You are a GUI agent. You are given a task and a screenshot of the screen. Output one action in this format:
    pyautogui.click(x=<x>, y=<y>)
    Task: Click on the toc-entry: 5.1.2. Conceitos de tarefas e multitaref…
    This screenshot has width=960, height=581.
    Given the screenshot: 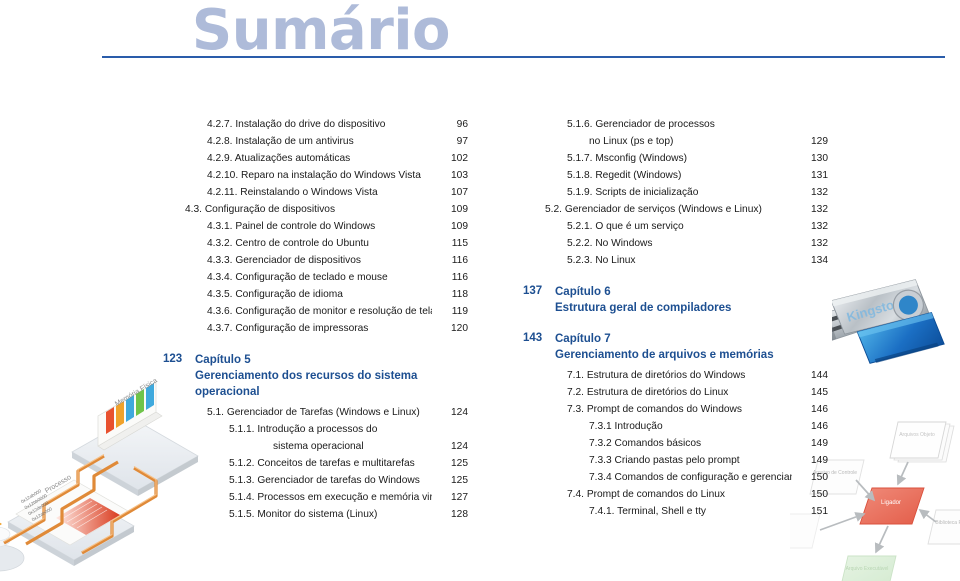 What is the action you would take?
    pyautogui.click(x=315, y=463)
    